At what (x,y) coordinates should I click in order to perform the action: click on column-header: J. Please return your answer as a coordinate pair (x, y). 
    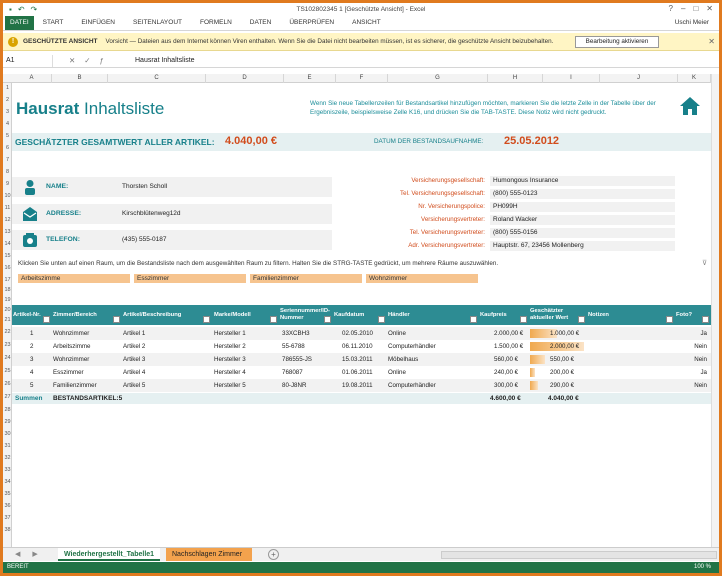
    Looking at the image, I should click on (639, 78).